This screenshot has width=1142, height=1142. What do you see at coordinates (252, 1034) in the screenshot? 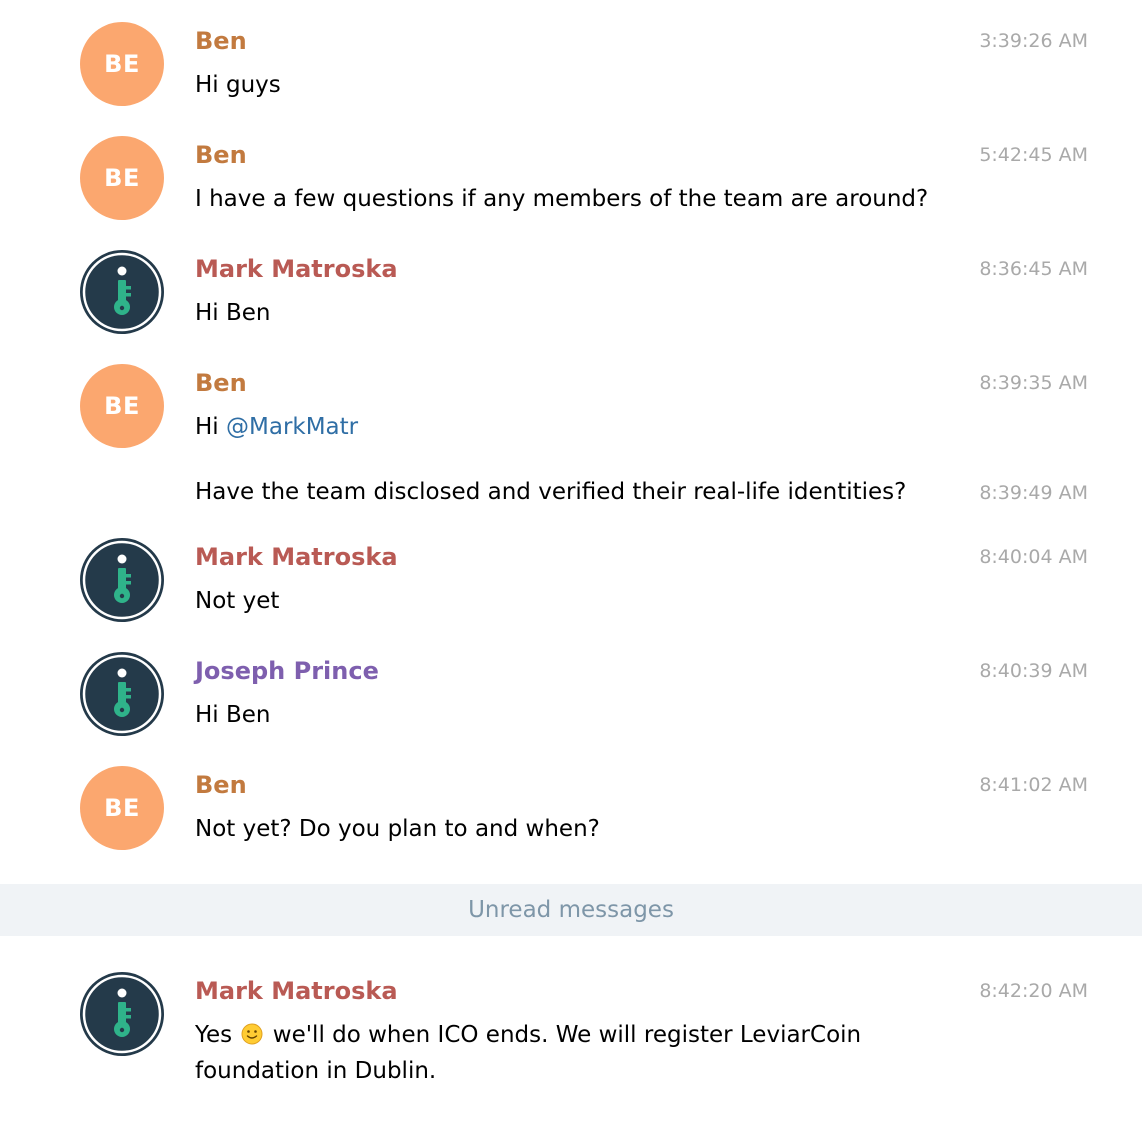
I see `slightly-smiling-face-icon` at bounding box center [252, 1034].